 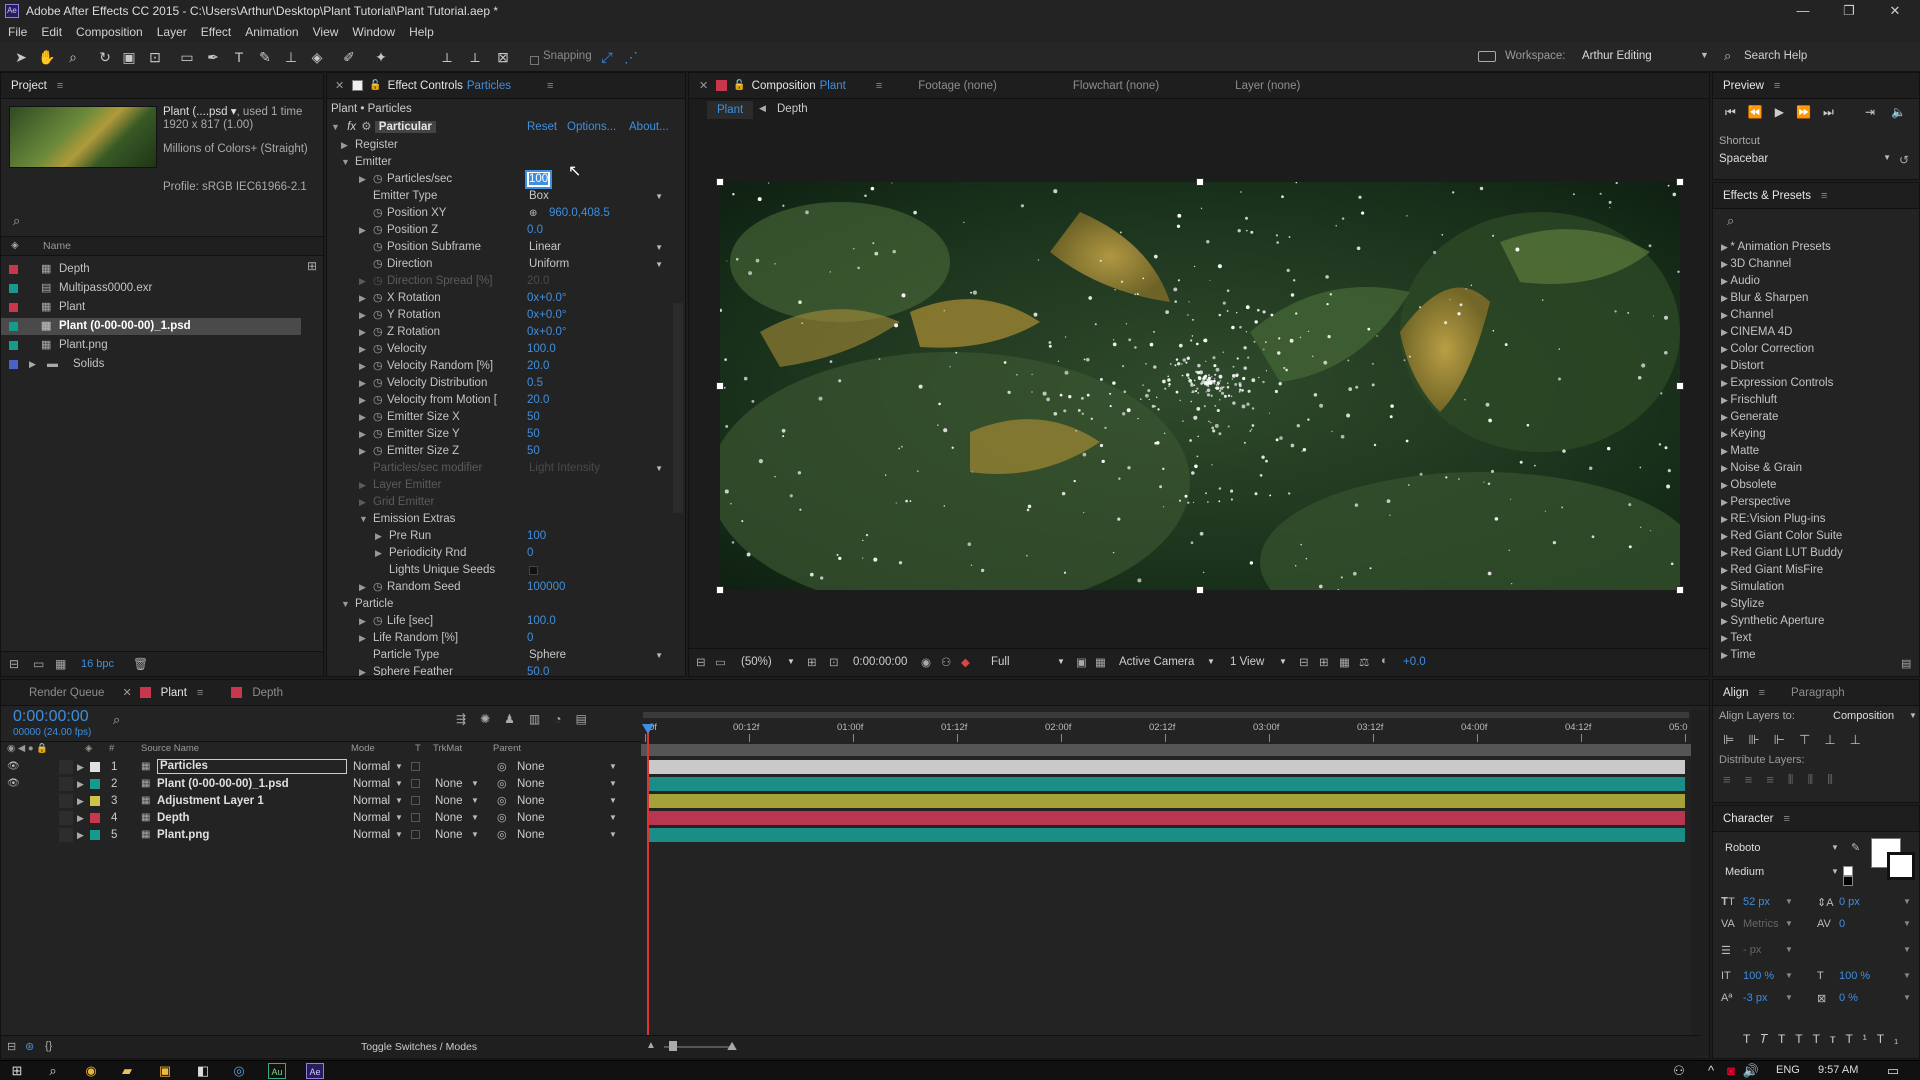 What do you see at coordinates (1247, 662) in the screenshot?
I see `view-layout-select: 1 View` at bounding box center [1247, 662].